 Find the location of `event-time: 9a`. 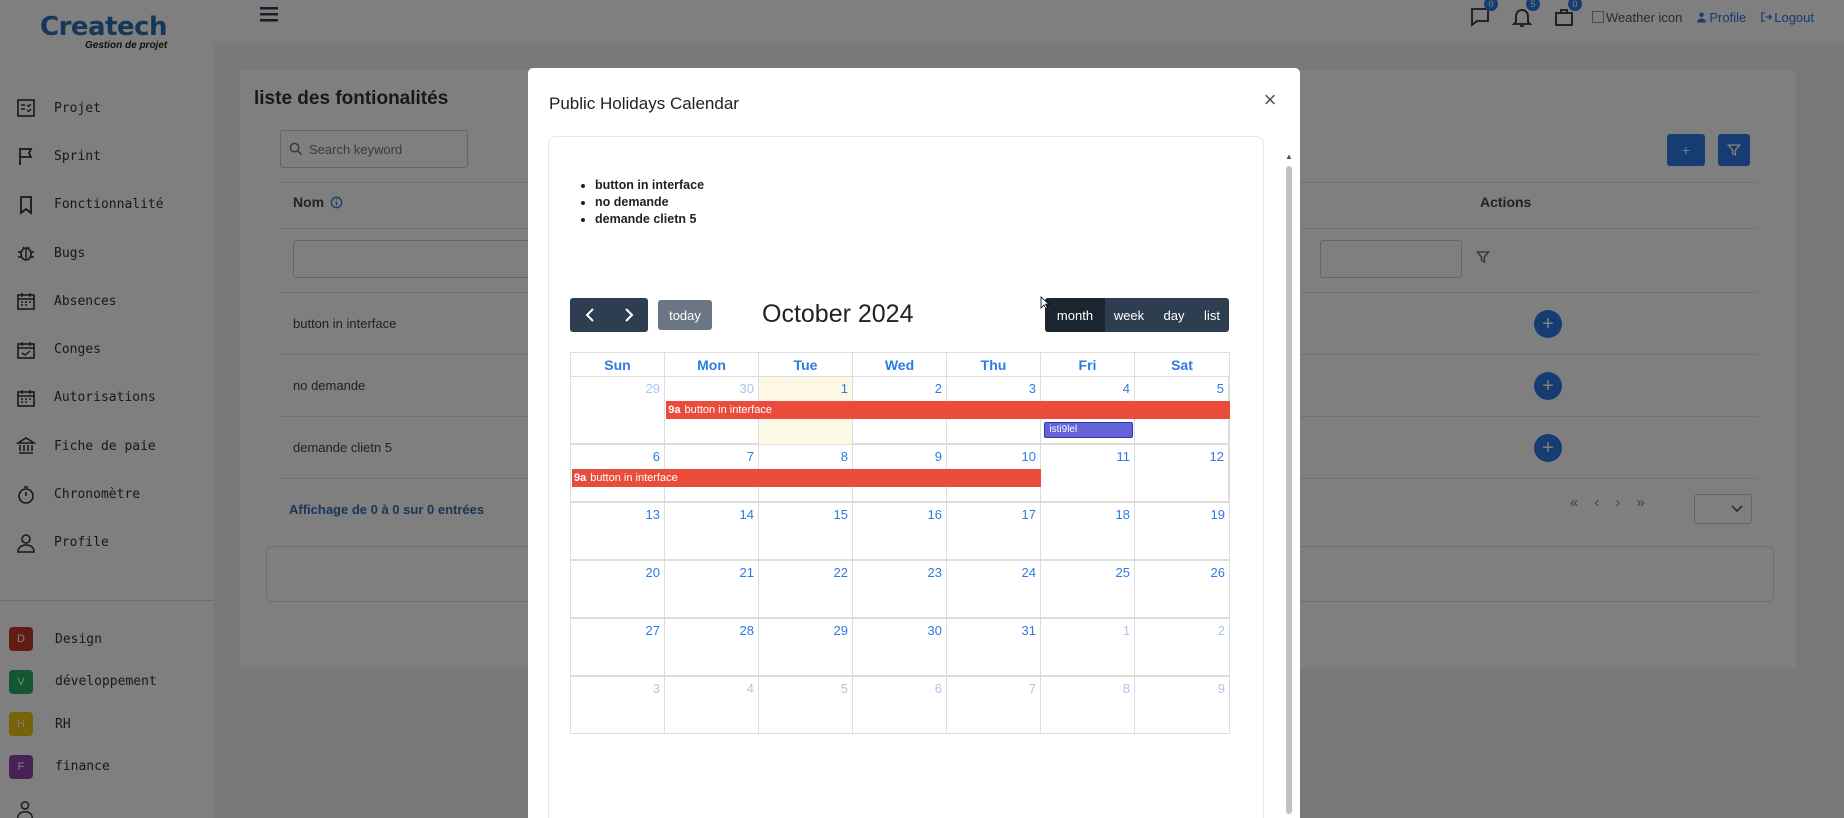

event-time: 9a is located at coordinates (674, 410).